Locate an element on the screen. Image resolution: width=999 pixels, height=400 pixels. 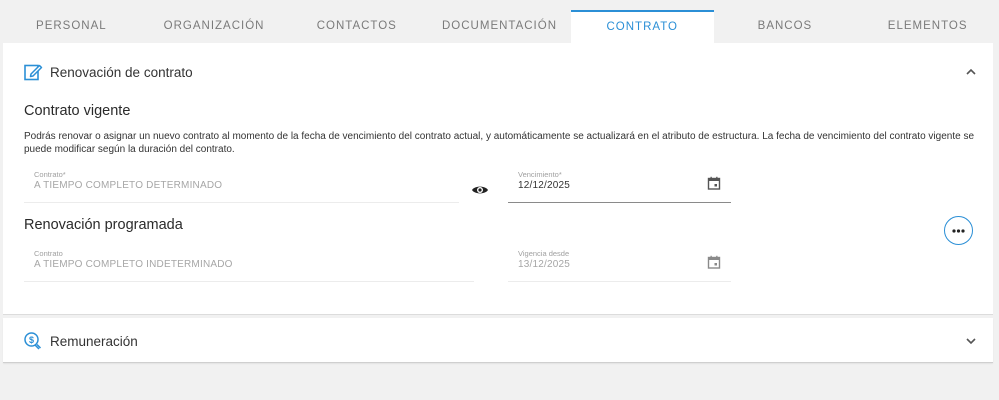
scheduled-contract-label: Contrato is located at coordinates (48, 253).